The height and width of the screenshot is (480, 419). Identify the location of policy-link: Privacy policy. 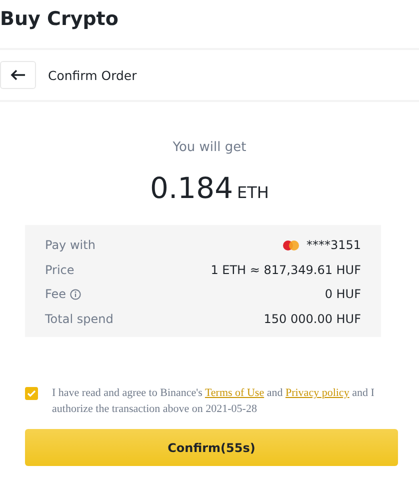
(317, 393).